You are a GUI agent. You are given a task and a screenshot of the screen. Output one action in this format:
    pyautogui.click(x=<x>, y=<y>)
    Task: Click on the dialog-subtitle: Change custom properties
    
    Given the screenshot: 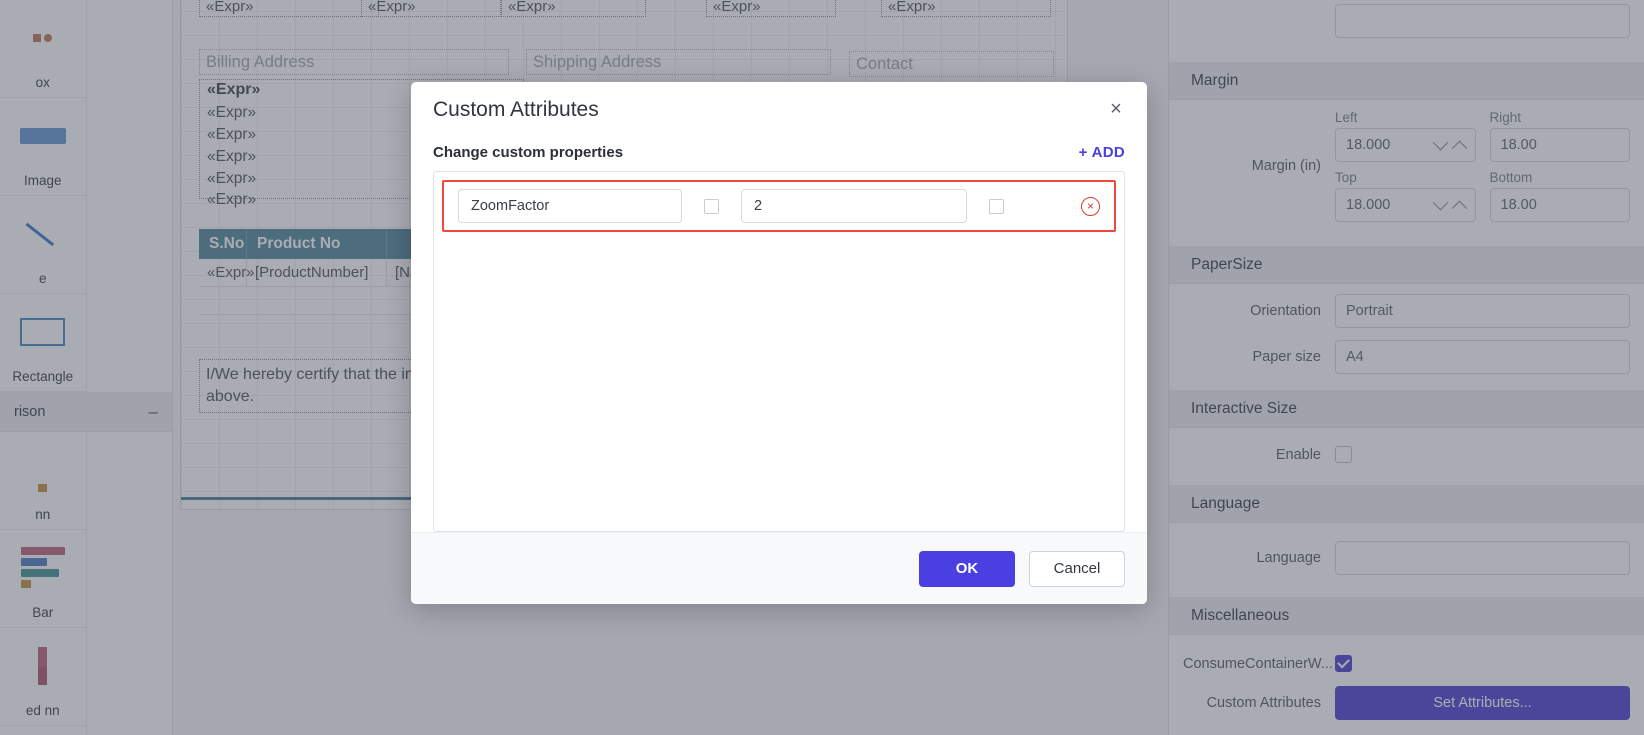 What is the action you would take?
    pyautogui.click(x=528, y=152)
    